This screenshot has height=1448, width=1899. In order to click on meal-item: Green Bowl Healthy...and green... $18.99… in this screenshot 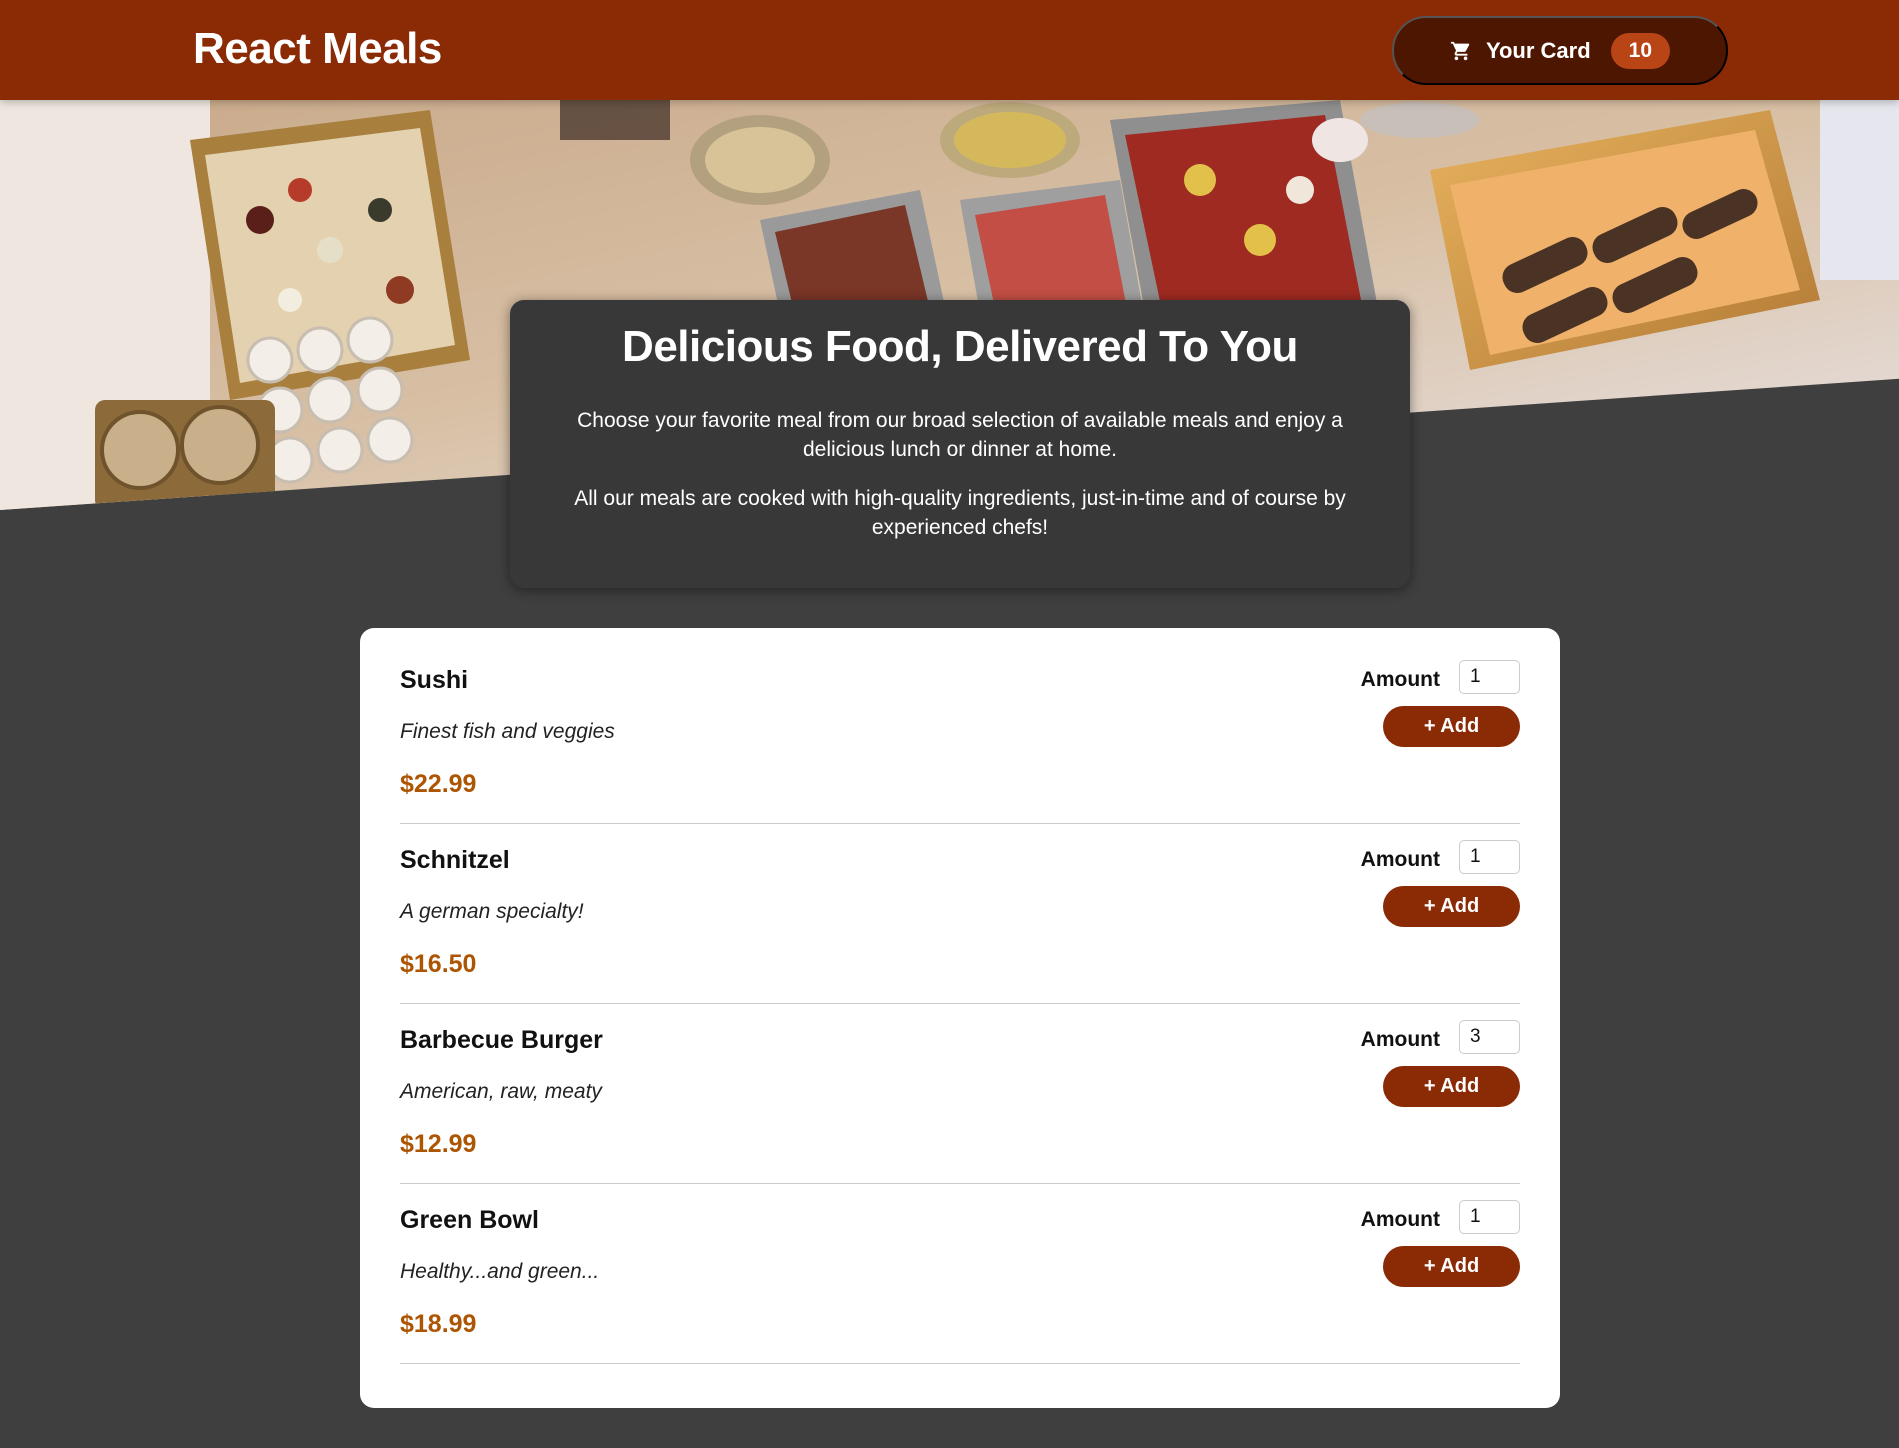, I will do `click(960, 1274)`.